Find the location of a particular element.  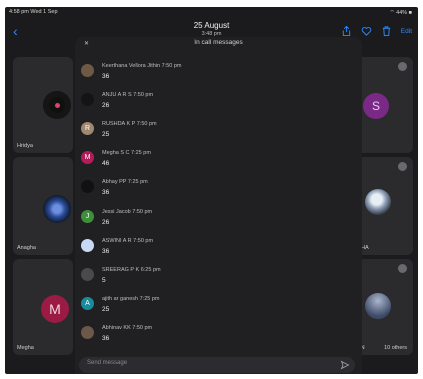

participant-avatar: S is located at coordinates (376, 106).